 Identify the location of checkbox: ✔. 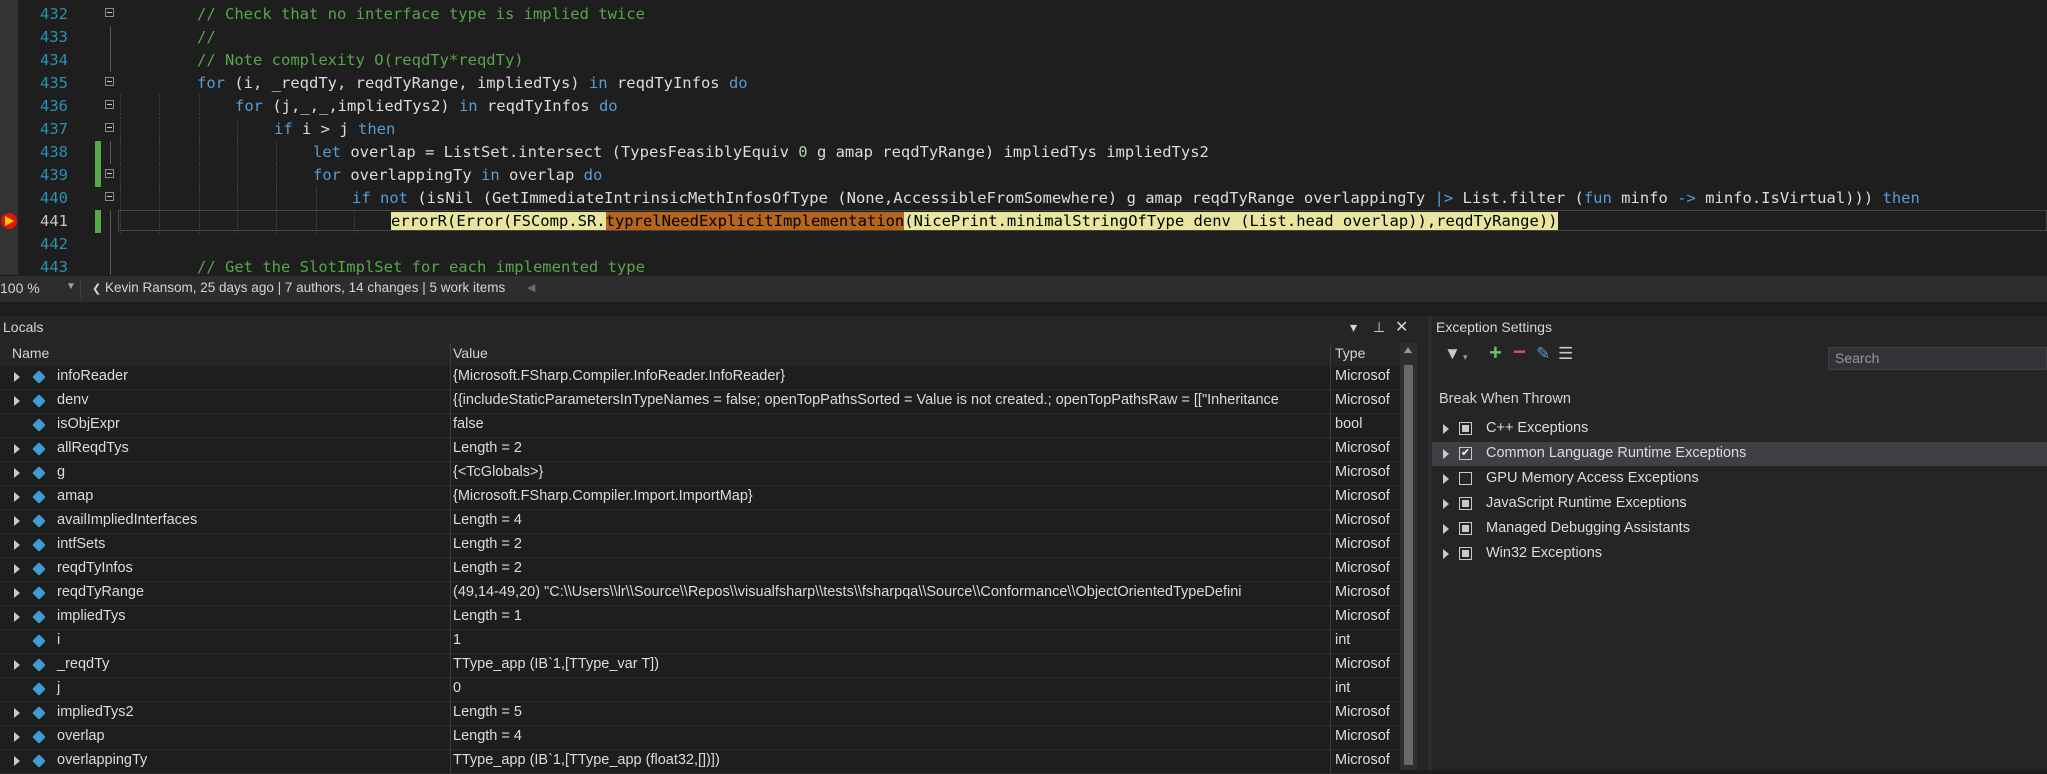
(1465, 453).